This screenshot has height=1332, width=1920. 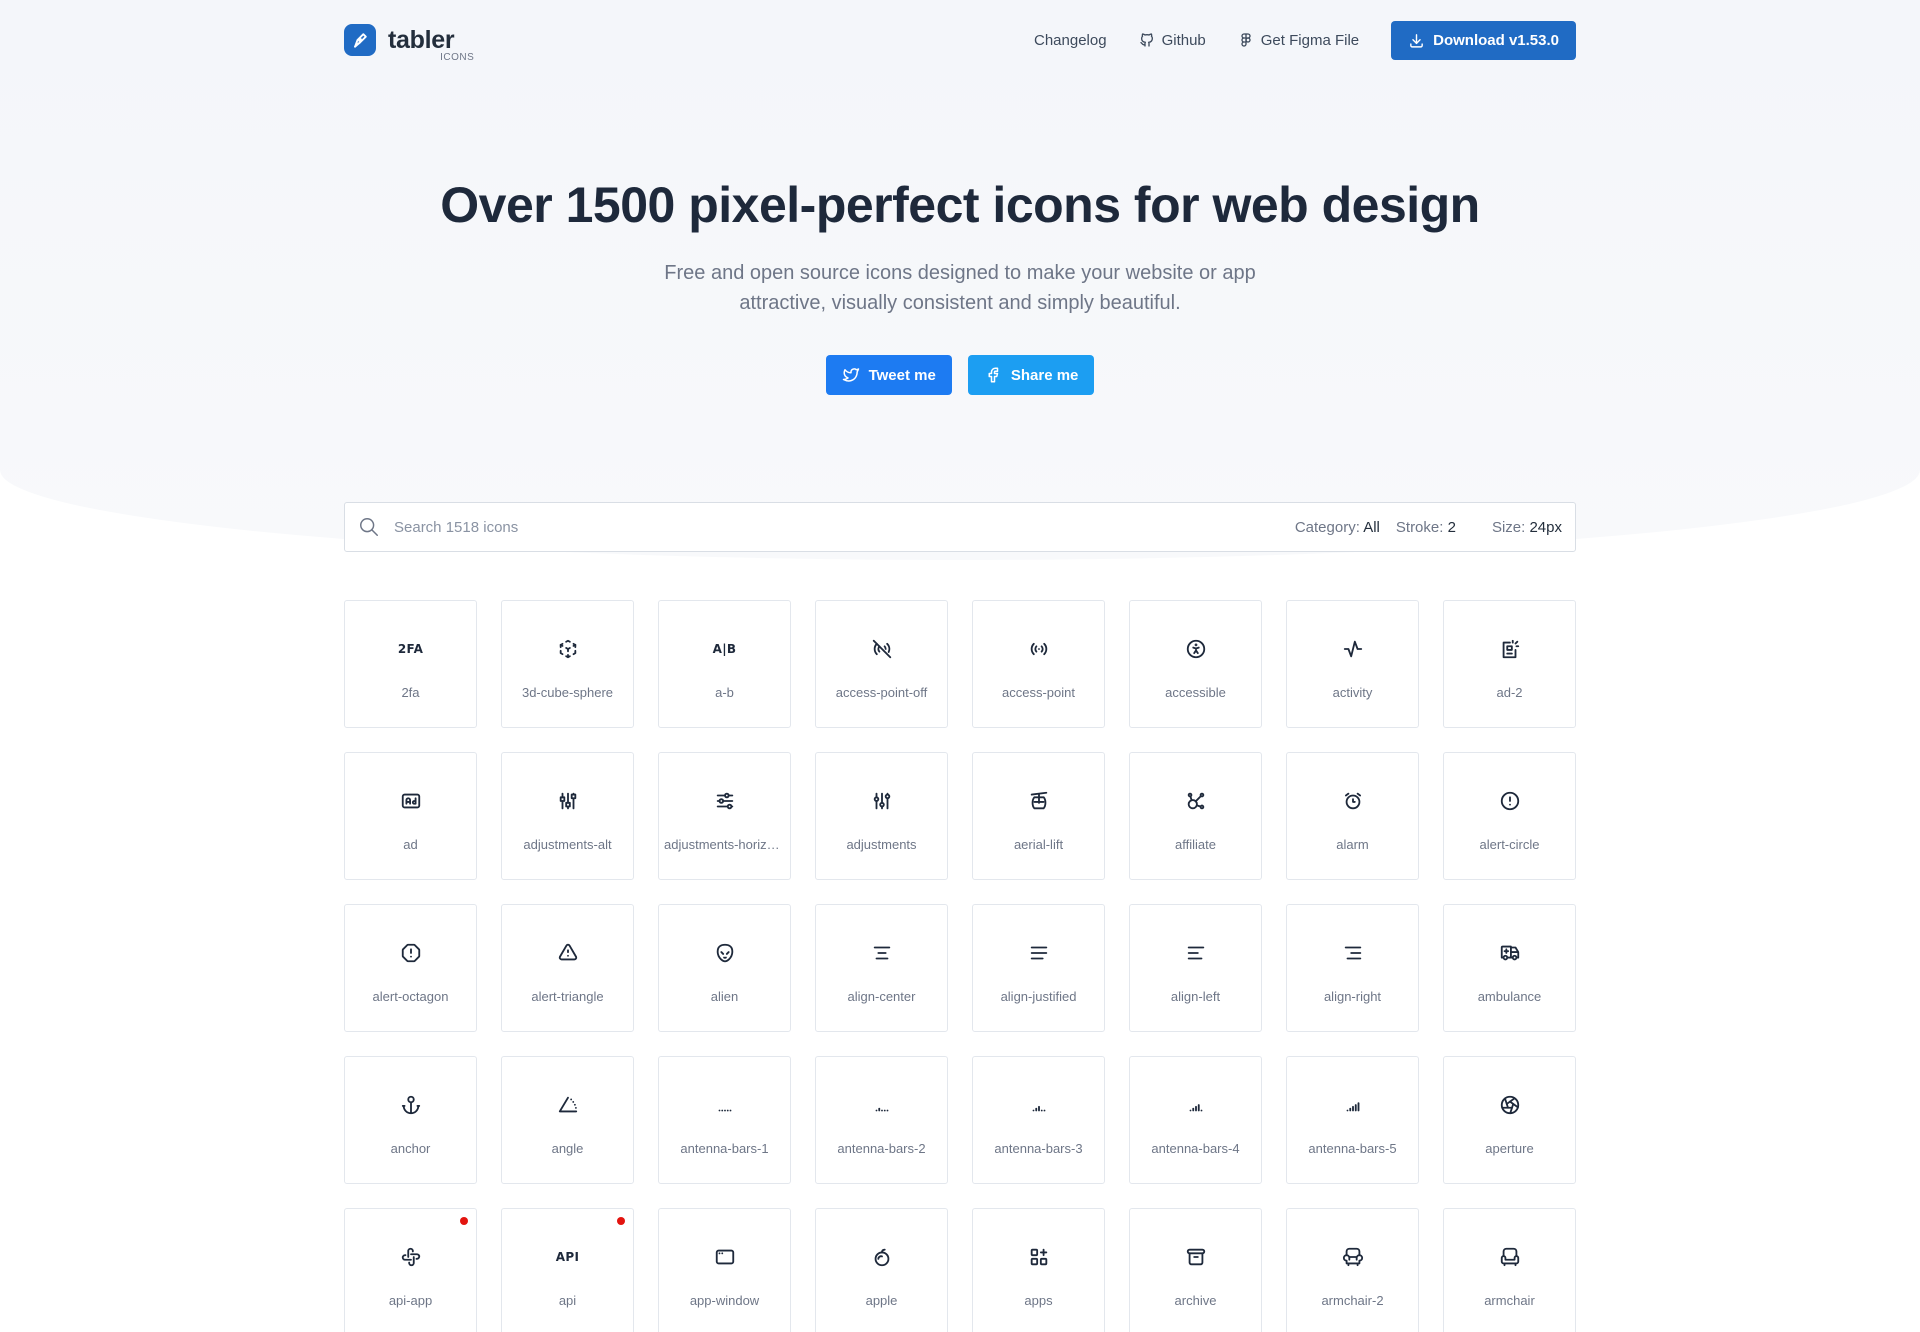 I want to click on a-b-icon: A|B, so click(x=725, y=649).